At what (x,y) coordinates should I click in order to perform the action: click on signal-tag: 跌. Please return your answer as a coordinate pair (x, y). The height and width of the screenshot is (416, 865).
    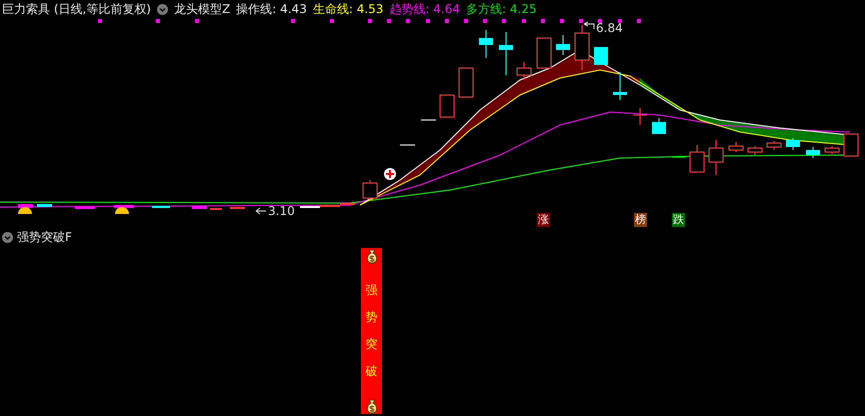
    Looking at the image, I should click on (678, 220).